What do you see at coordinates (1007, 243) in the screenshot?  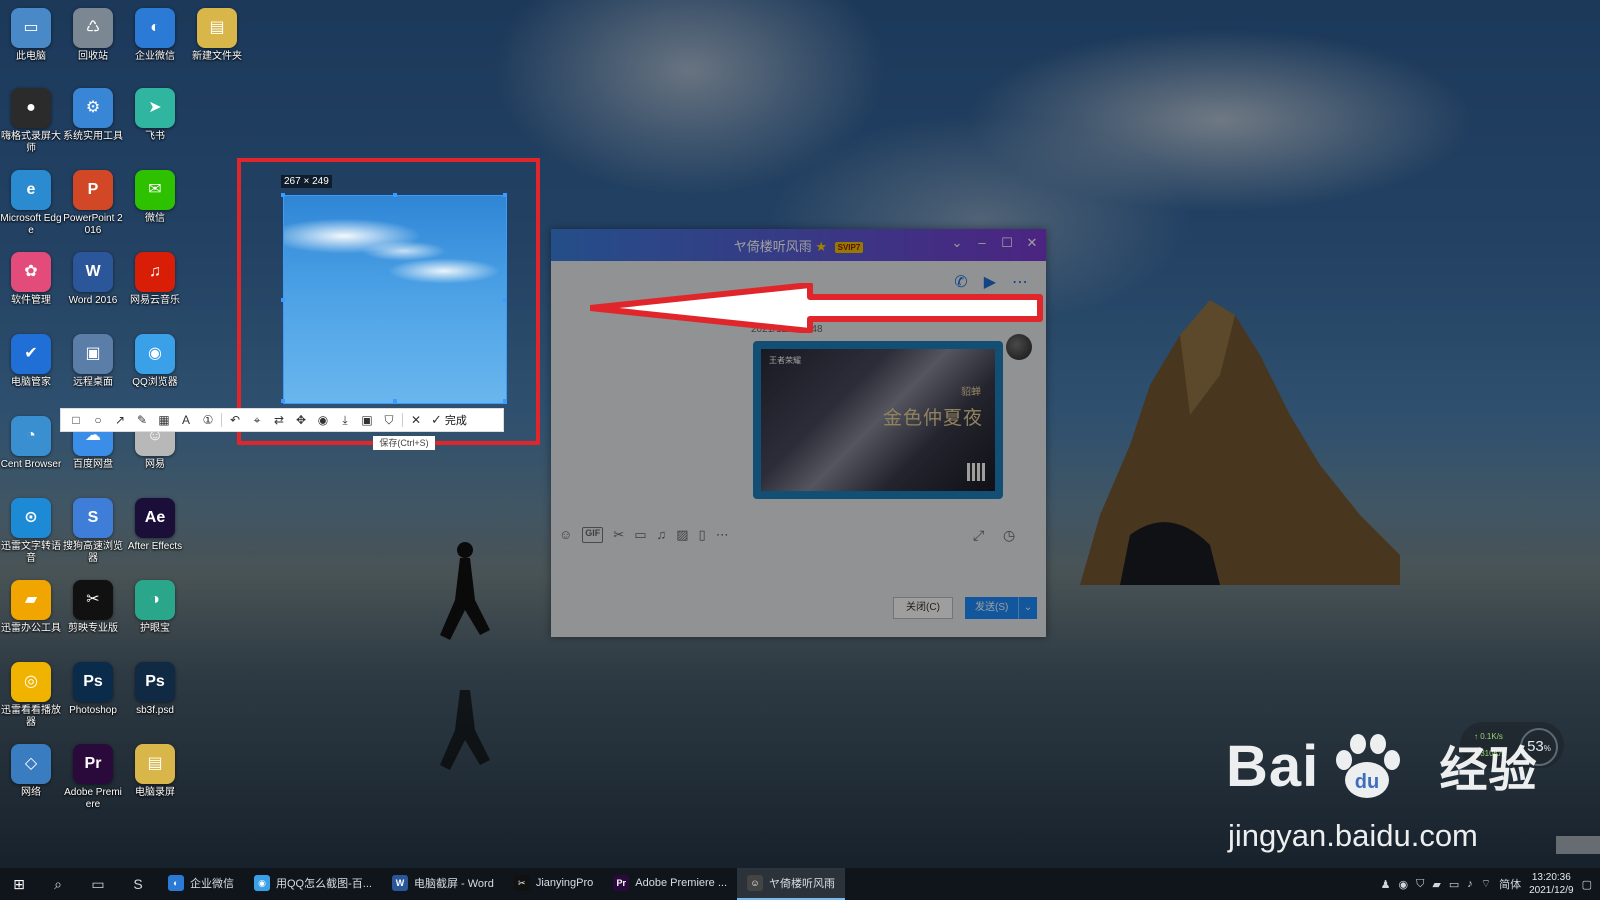 I see `maximize-icon: ☐` at bounding box center [1007, 243].